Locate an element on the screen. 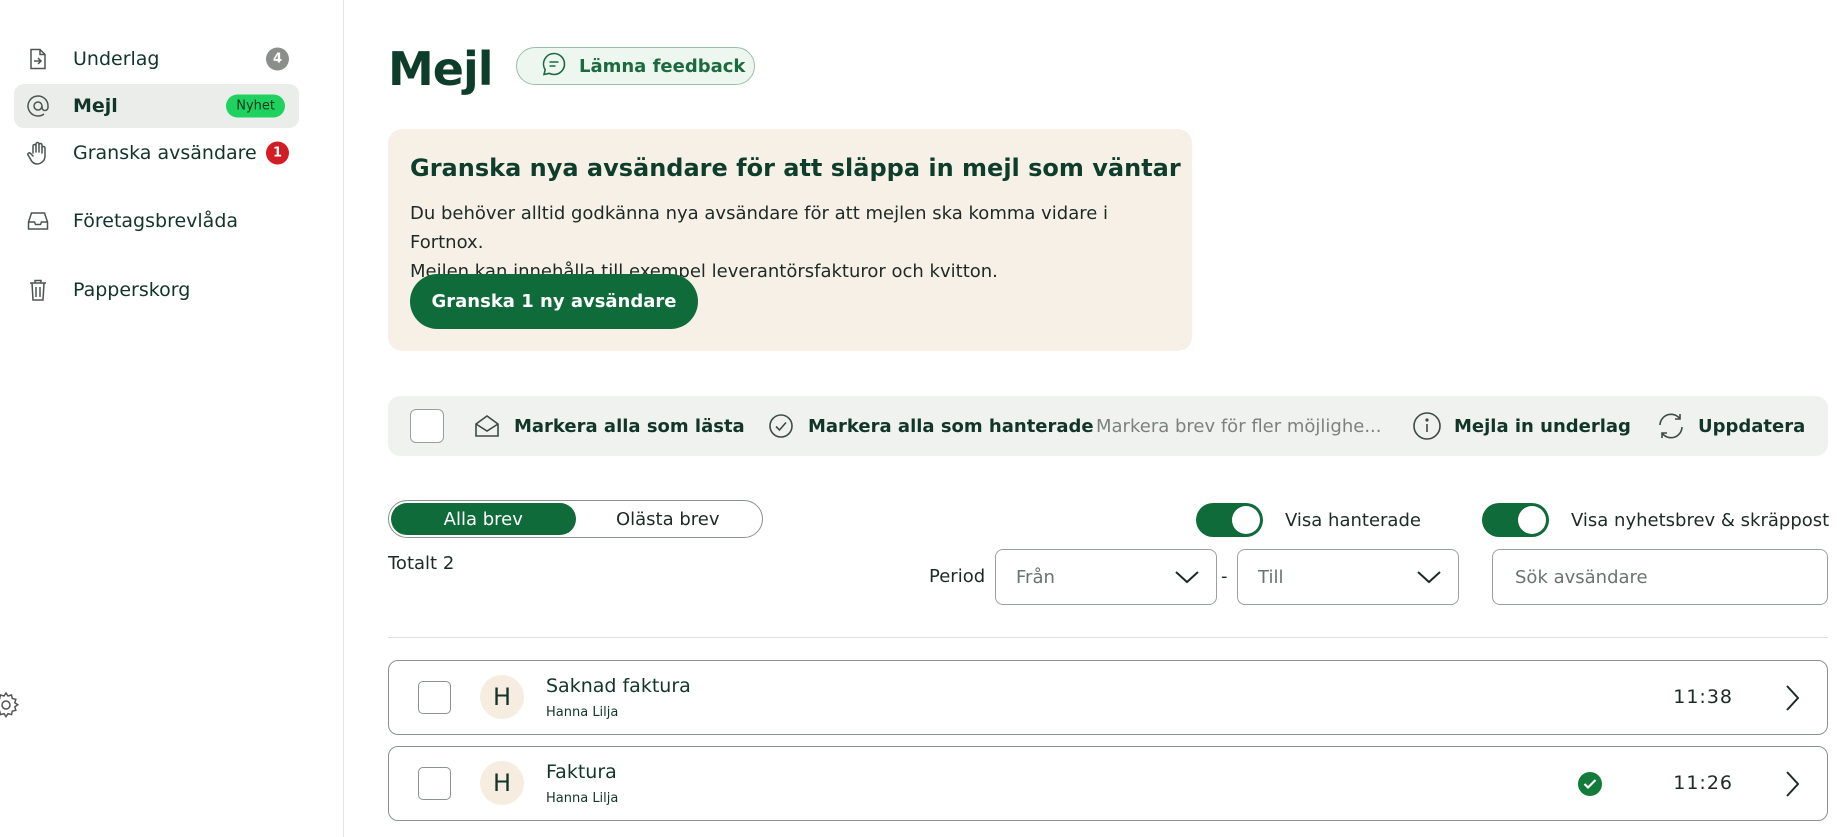  mark-all-handled-button: Markera alla som hanterade is located at coordinates (930, 426).